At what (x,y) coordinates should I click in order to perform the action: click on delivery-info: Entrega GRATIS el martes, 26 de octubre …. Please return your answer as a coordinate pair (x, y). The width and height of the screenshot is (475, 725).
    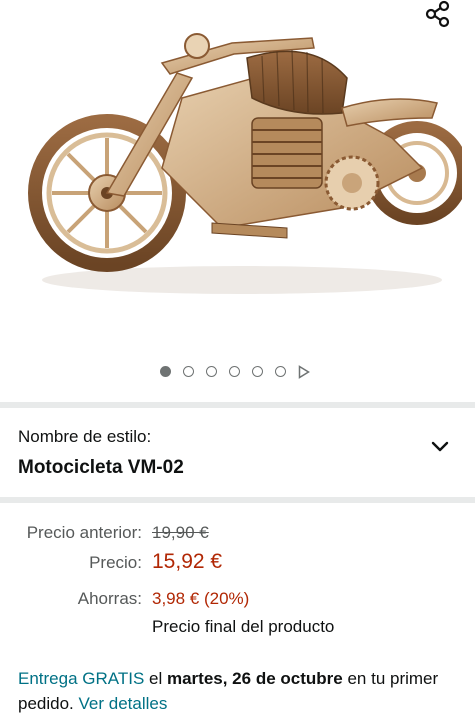
    Looking at the image, I should click on (238, 691).